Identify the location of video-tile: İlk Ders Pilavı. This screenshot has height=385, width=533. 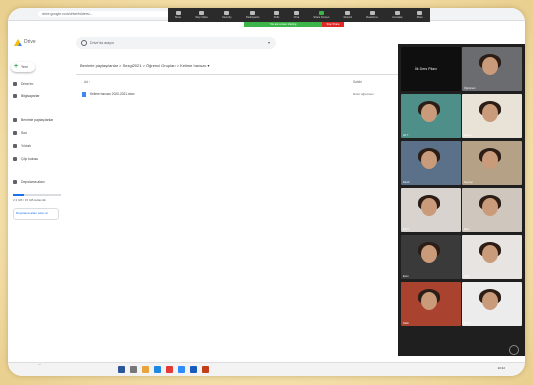
(431, 69).